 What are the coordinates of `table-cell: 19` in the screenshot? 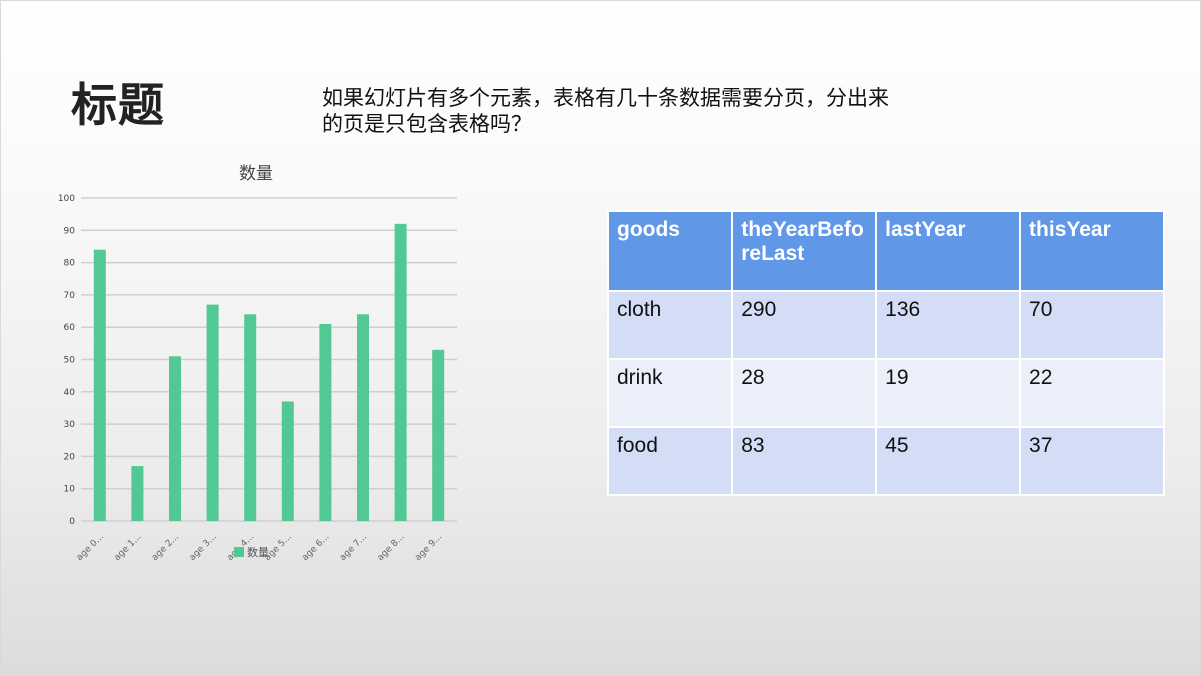 It's located at (948, 393).